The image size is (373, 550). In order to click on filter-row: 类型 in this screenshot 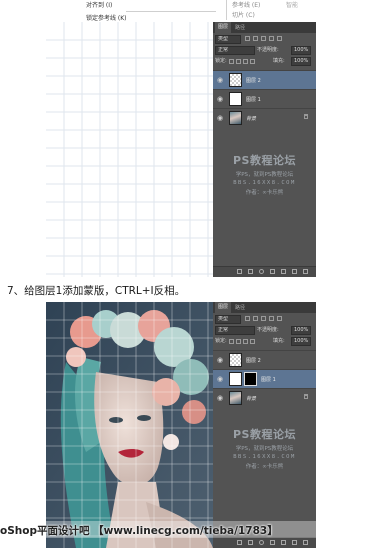, I will do `click(264, 39)`.